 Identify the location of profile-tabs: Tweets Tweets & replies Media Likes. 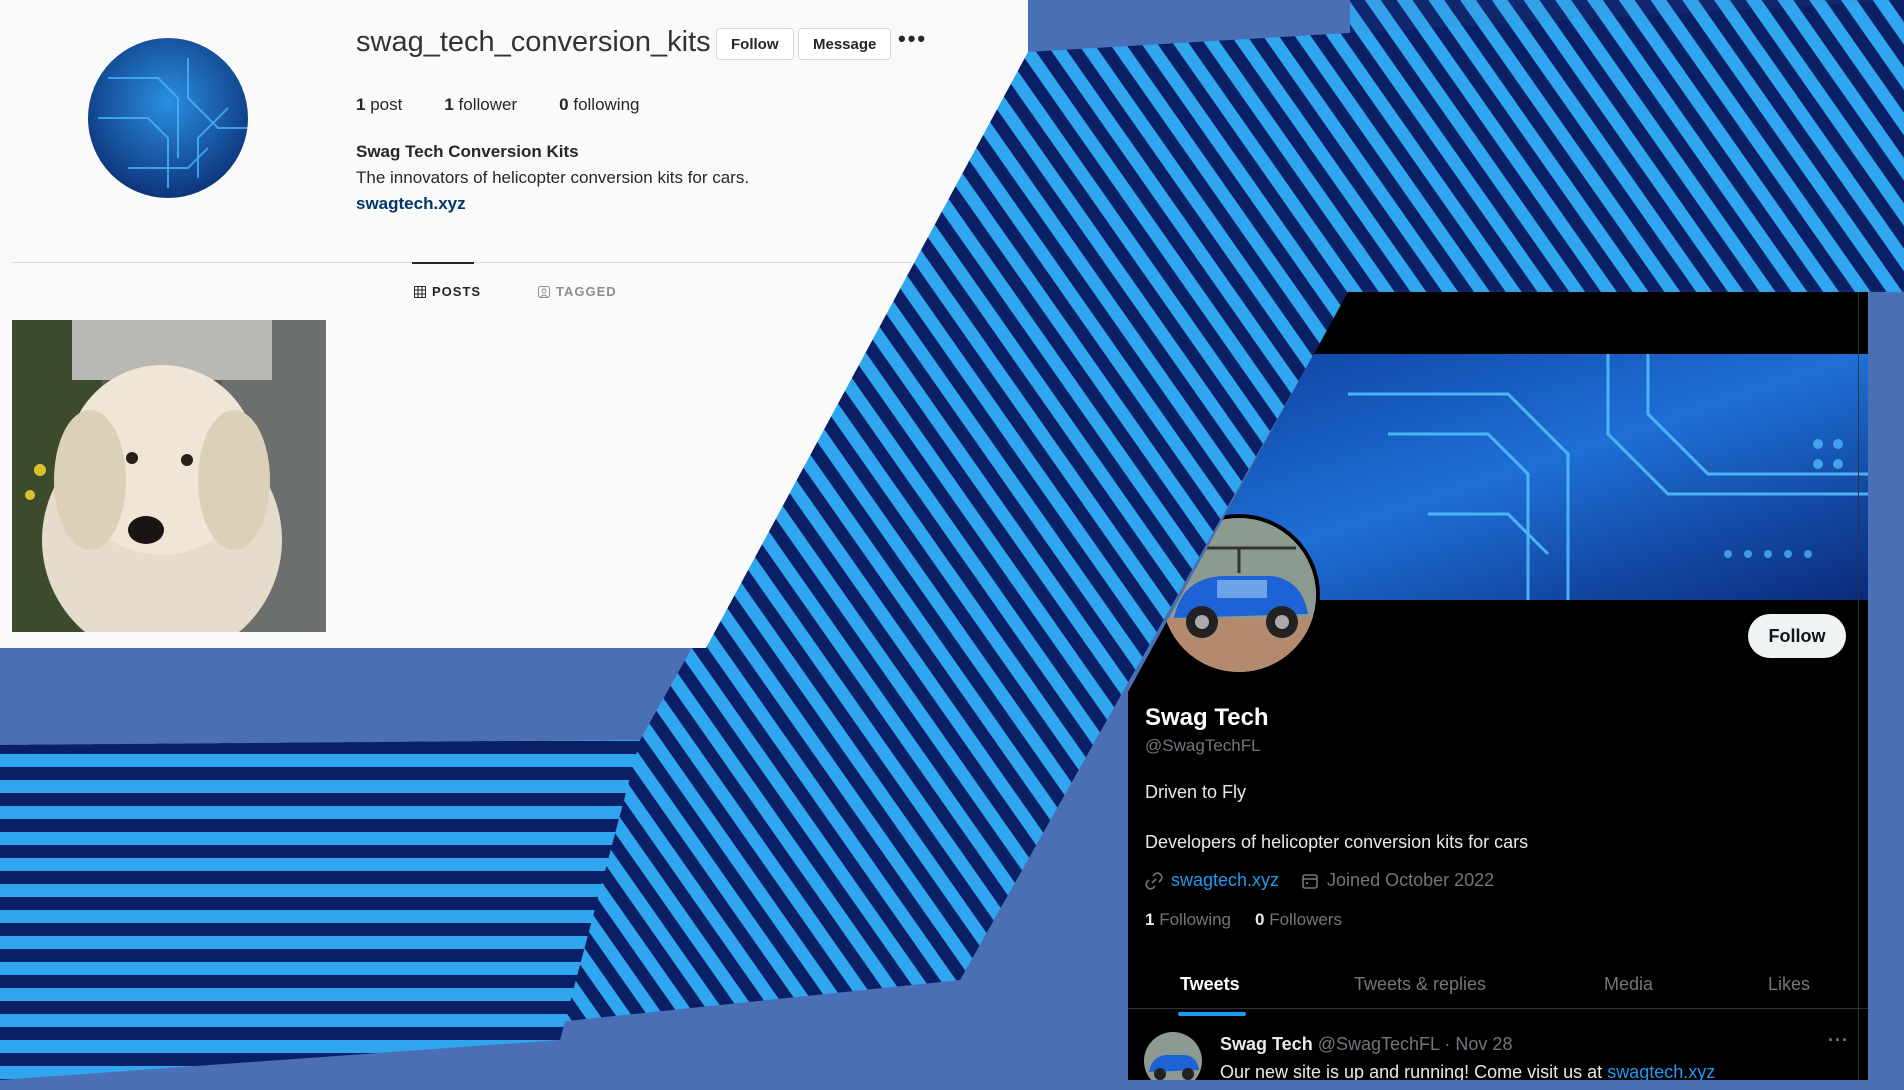
(1498, 980).